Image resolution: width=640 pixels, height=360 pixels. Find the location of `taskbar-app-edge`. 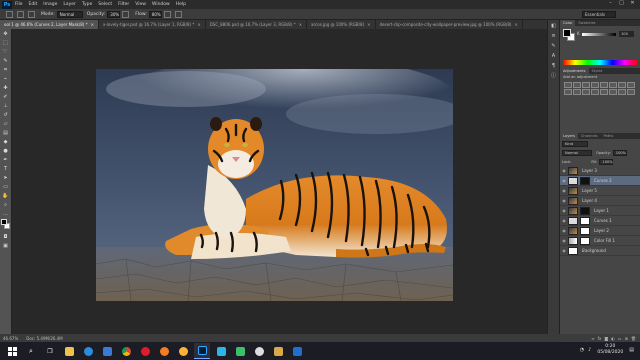

taskbar-app-edge is located at coordinates (88, 351).